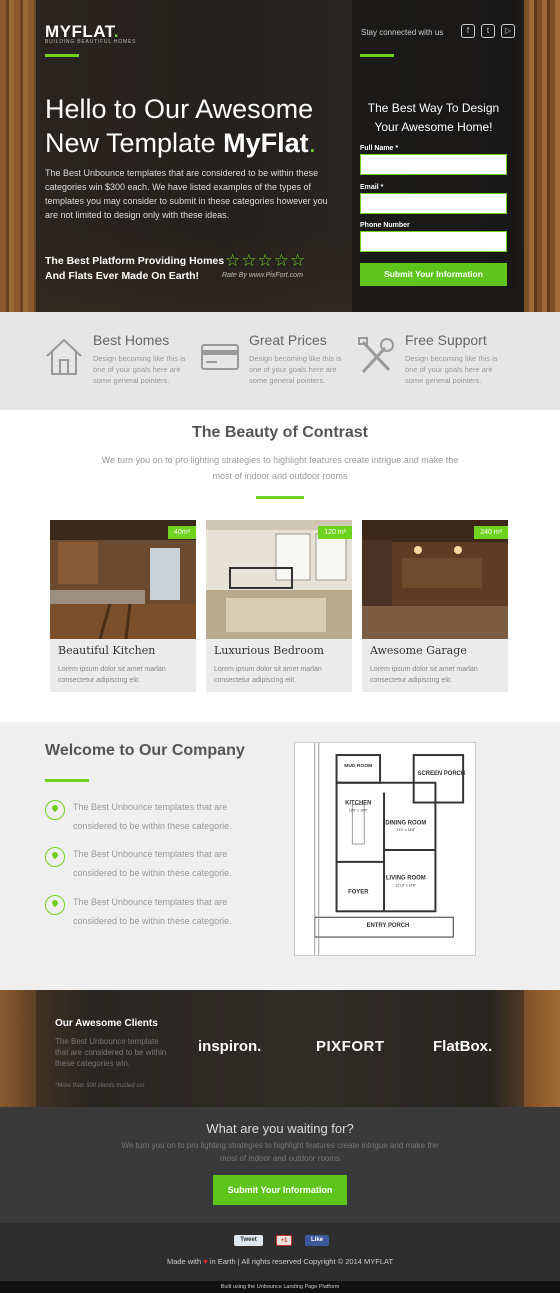 This screenshot has height=1293, width=560. What do you see at coordinates (288, 340) in the screenshot?
I see `feature-title: Great Prices` at bounding box center [288, 340].